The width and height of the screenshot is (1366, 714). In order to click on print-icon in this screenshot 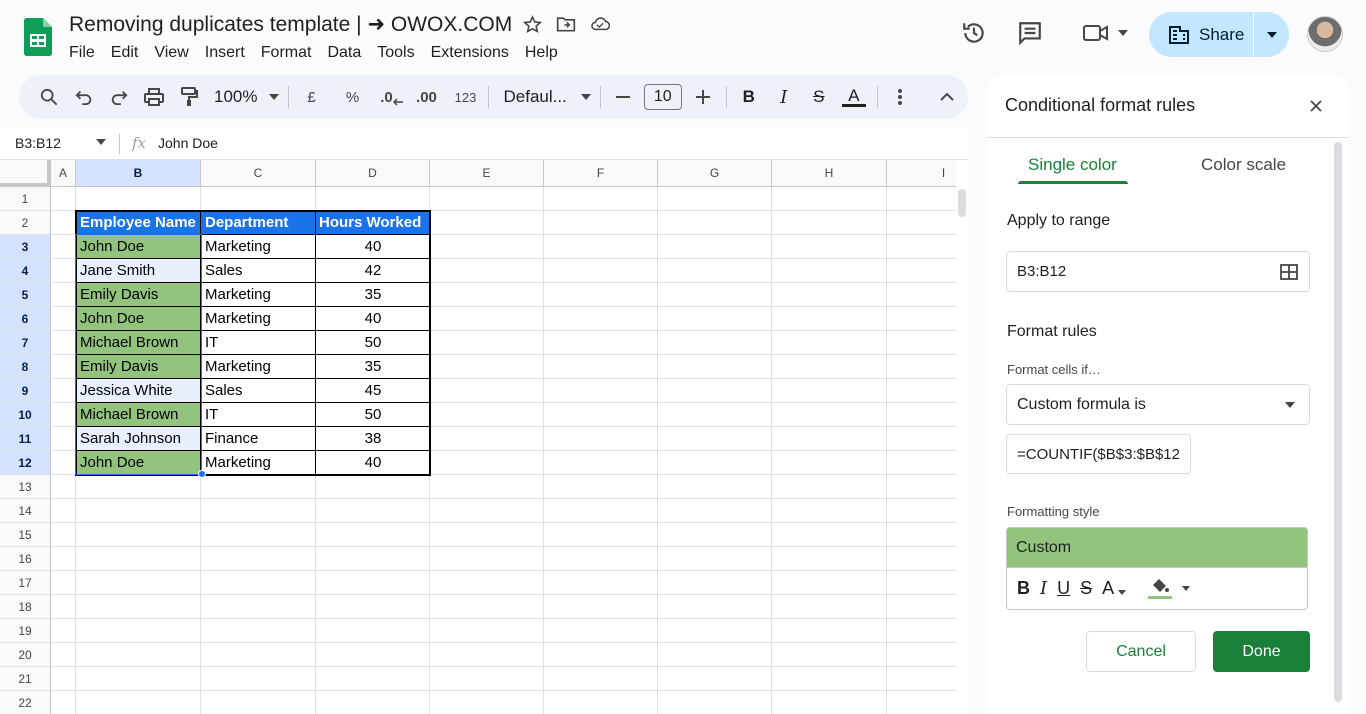, I will do `click(154, 97)`.